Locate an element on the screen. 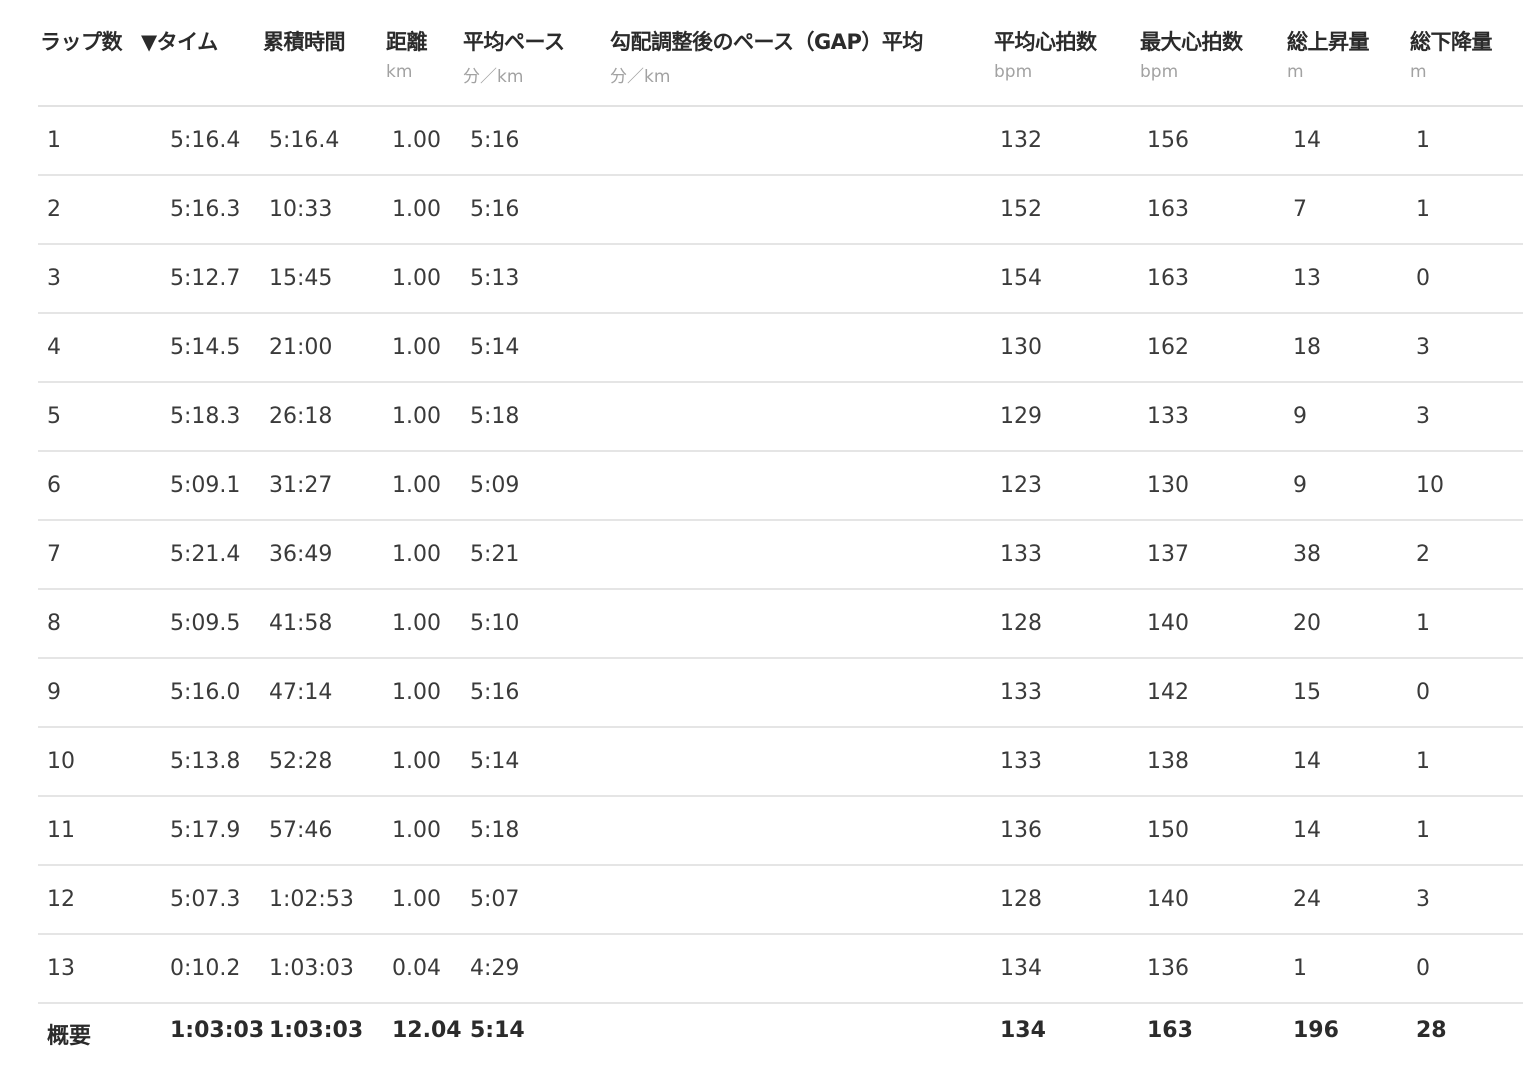 This screenshot has width=1523, height=1072. cell-cumulative-time: 10:33 is located at coordinates (301, 209).